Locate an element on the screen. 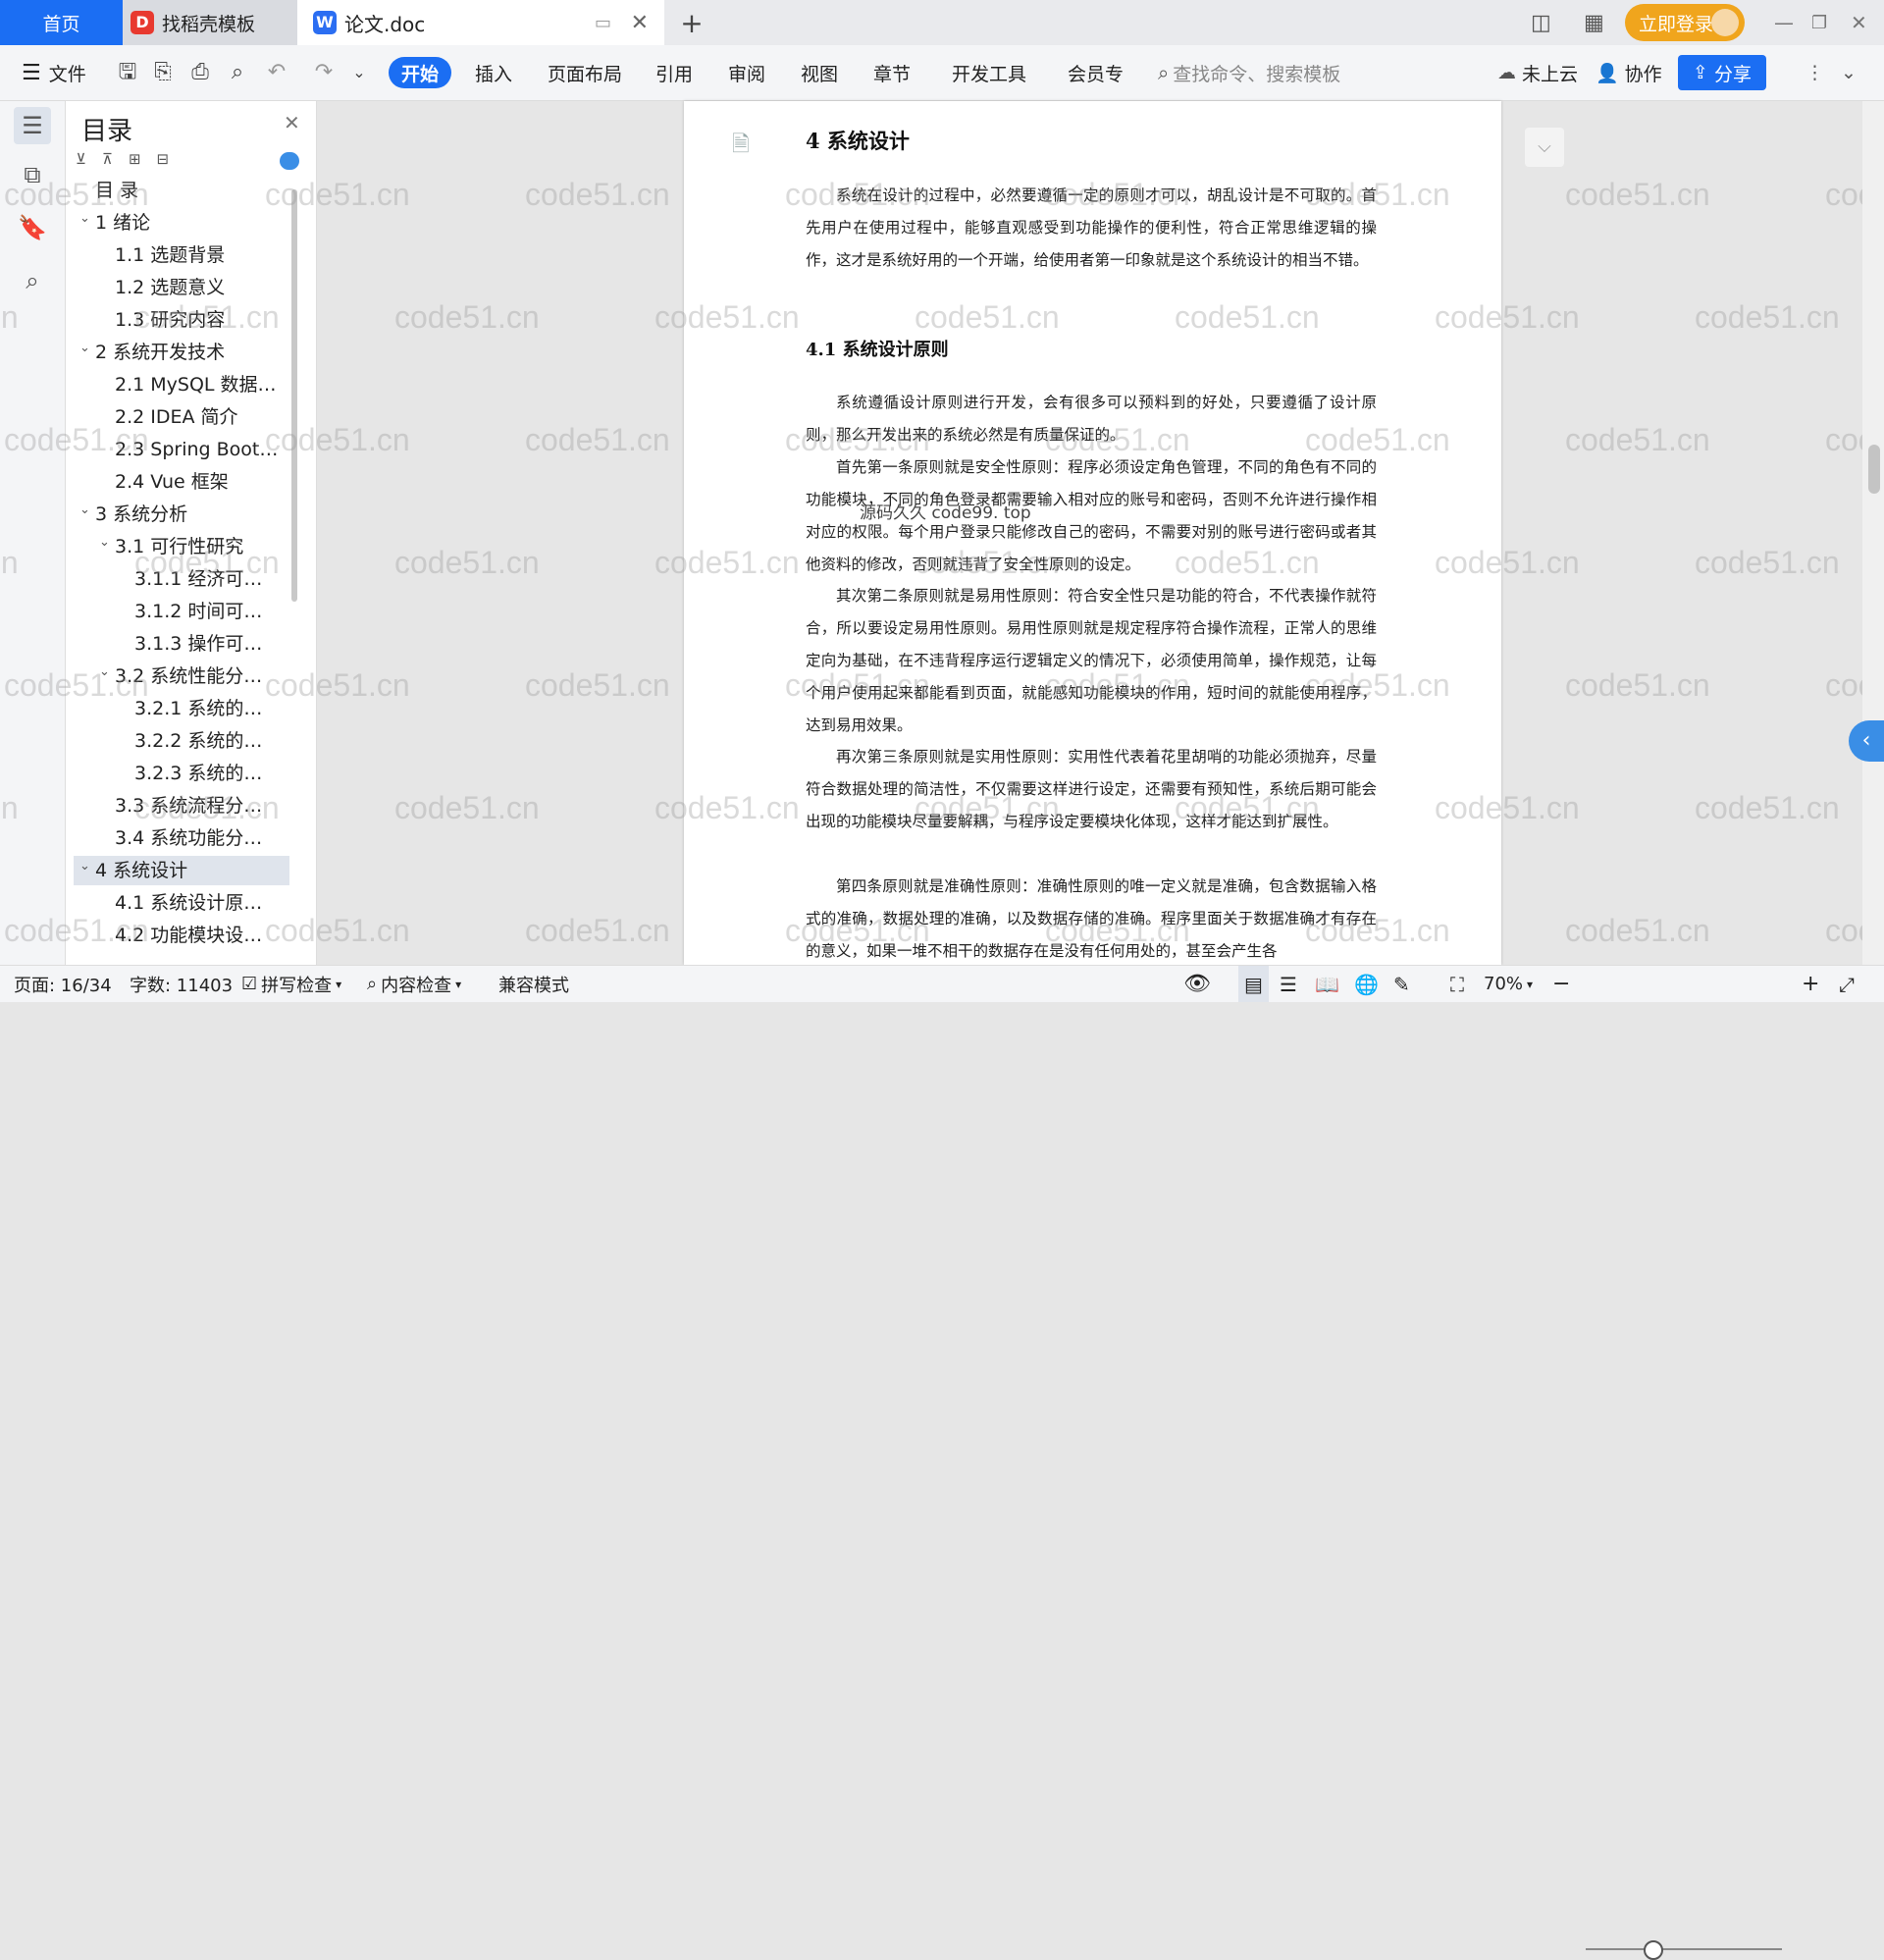 The height and width of the screenshot is (1960, 1884). undo-icon: ↶ is located at coordinates (276, 72).